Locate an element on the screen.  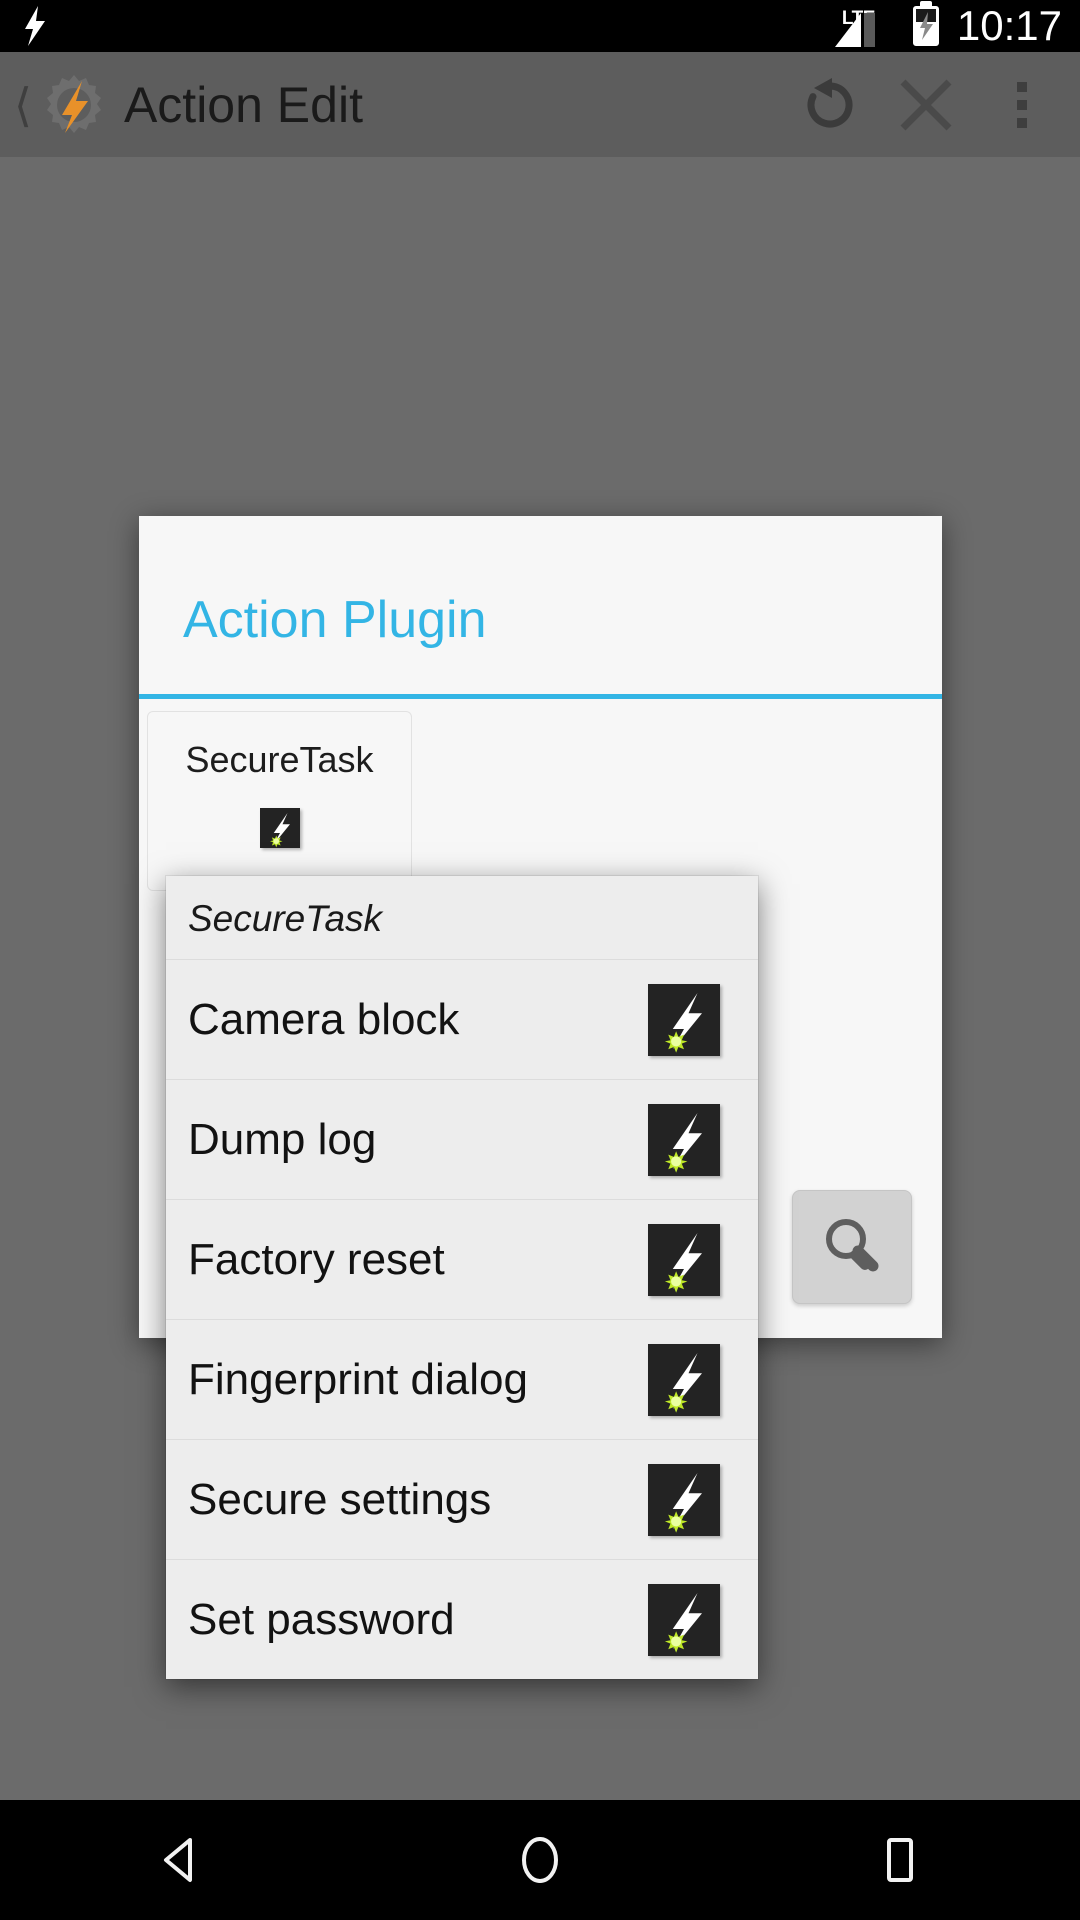
popup-menu-item-label: Factory reset is located at coordinates (316, 1259).